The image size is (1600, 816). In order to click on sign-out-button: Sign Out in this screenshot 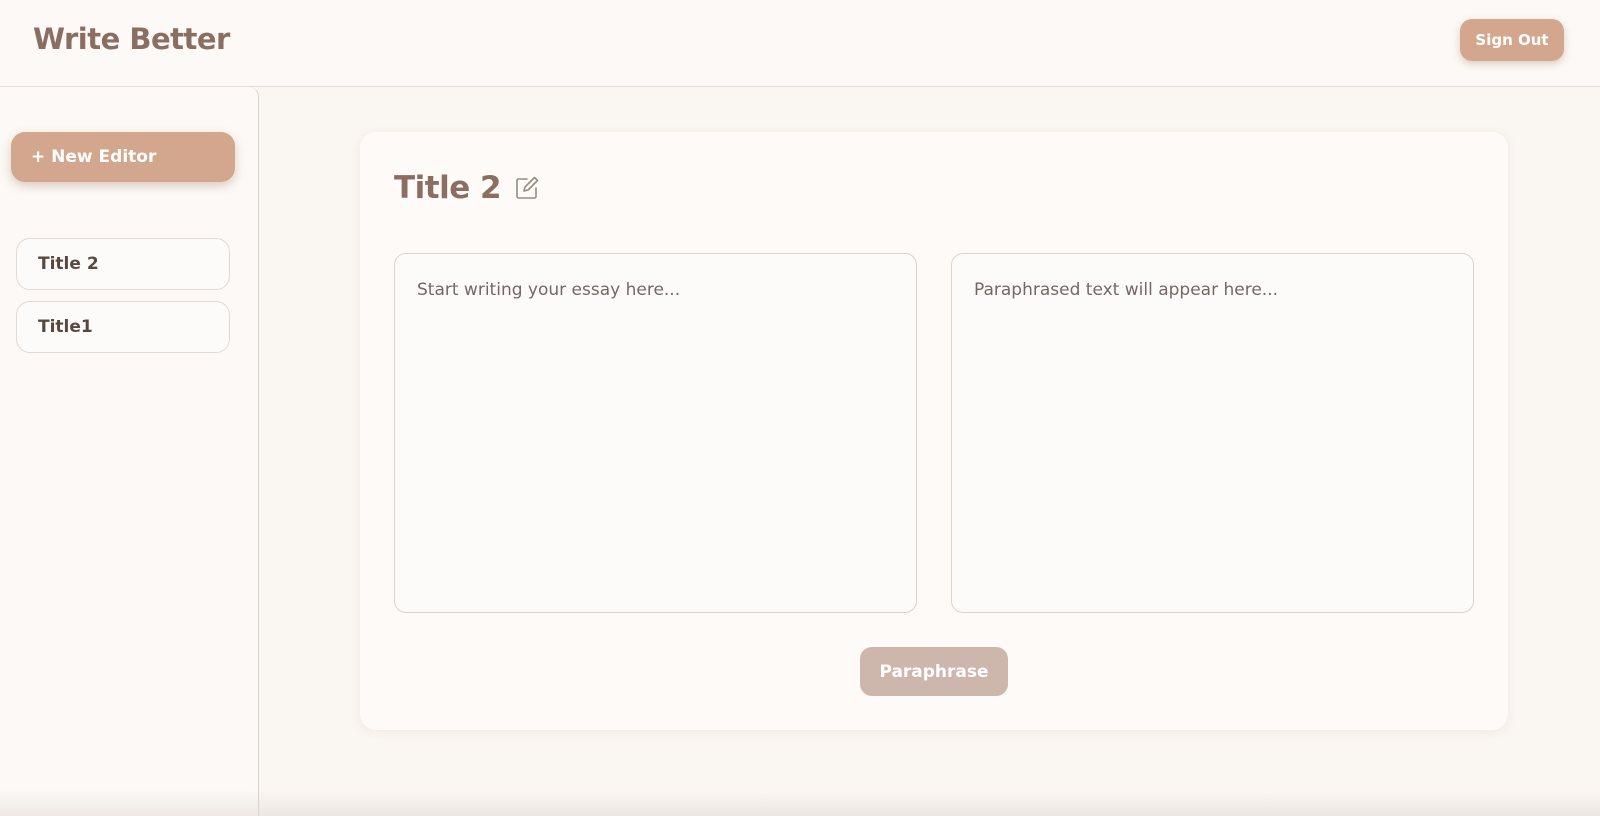, I will do `click(1512, 40)`.